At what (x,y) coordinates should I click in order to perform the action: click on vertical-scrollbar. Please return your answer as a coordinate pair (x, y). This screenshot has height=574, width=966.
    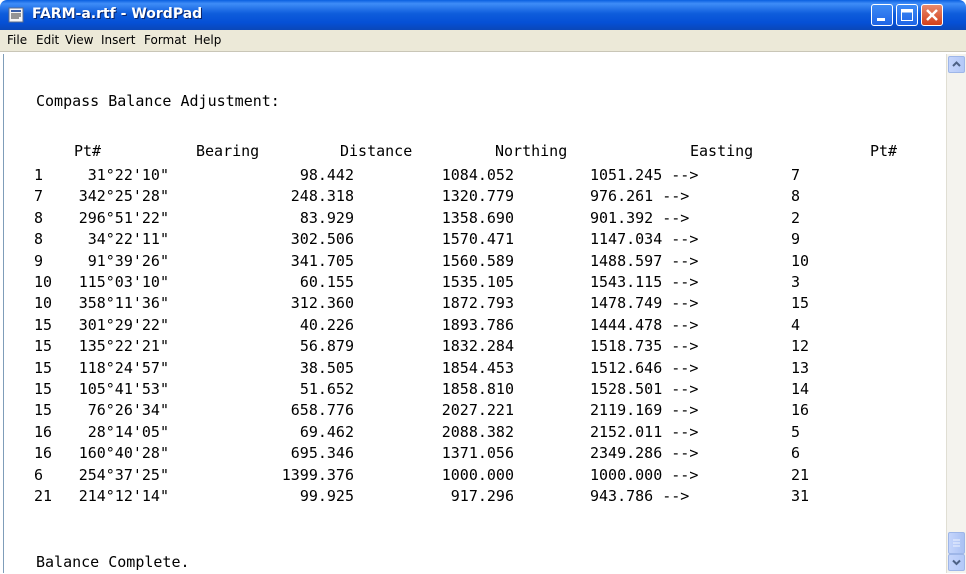
    Looking at the image, I should click on (956, 313).